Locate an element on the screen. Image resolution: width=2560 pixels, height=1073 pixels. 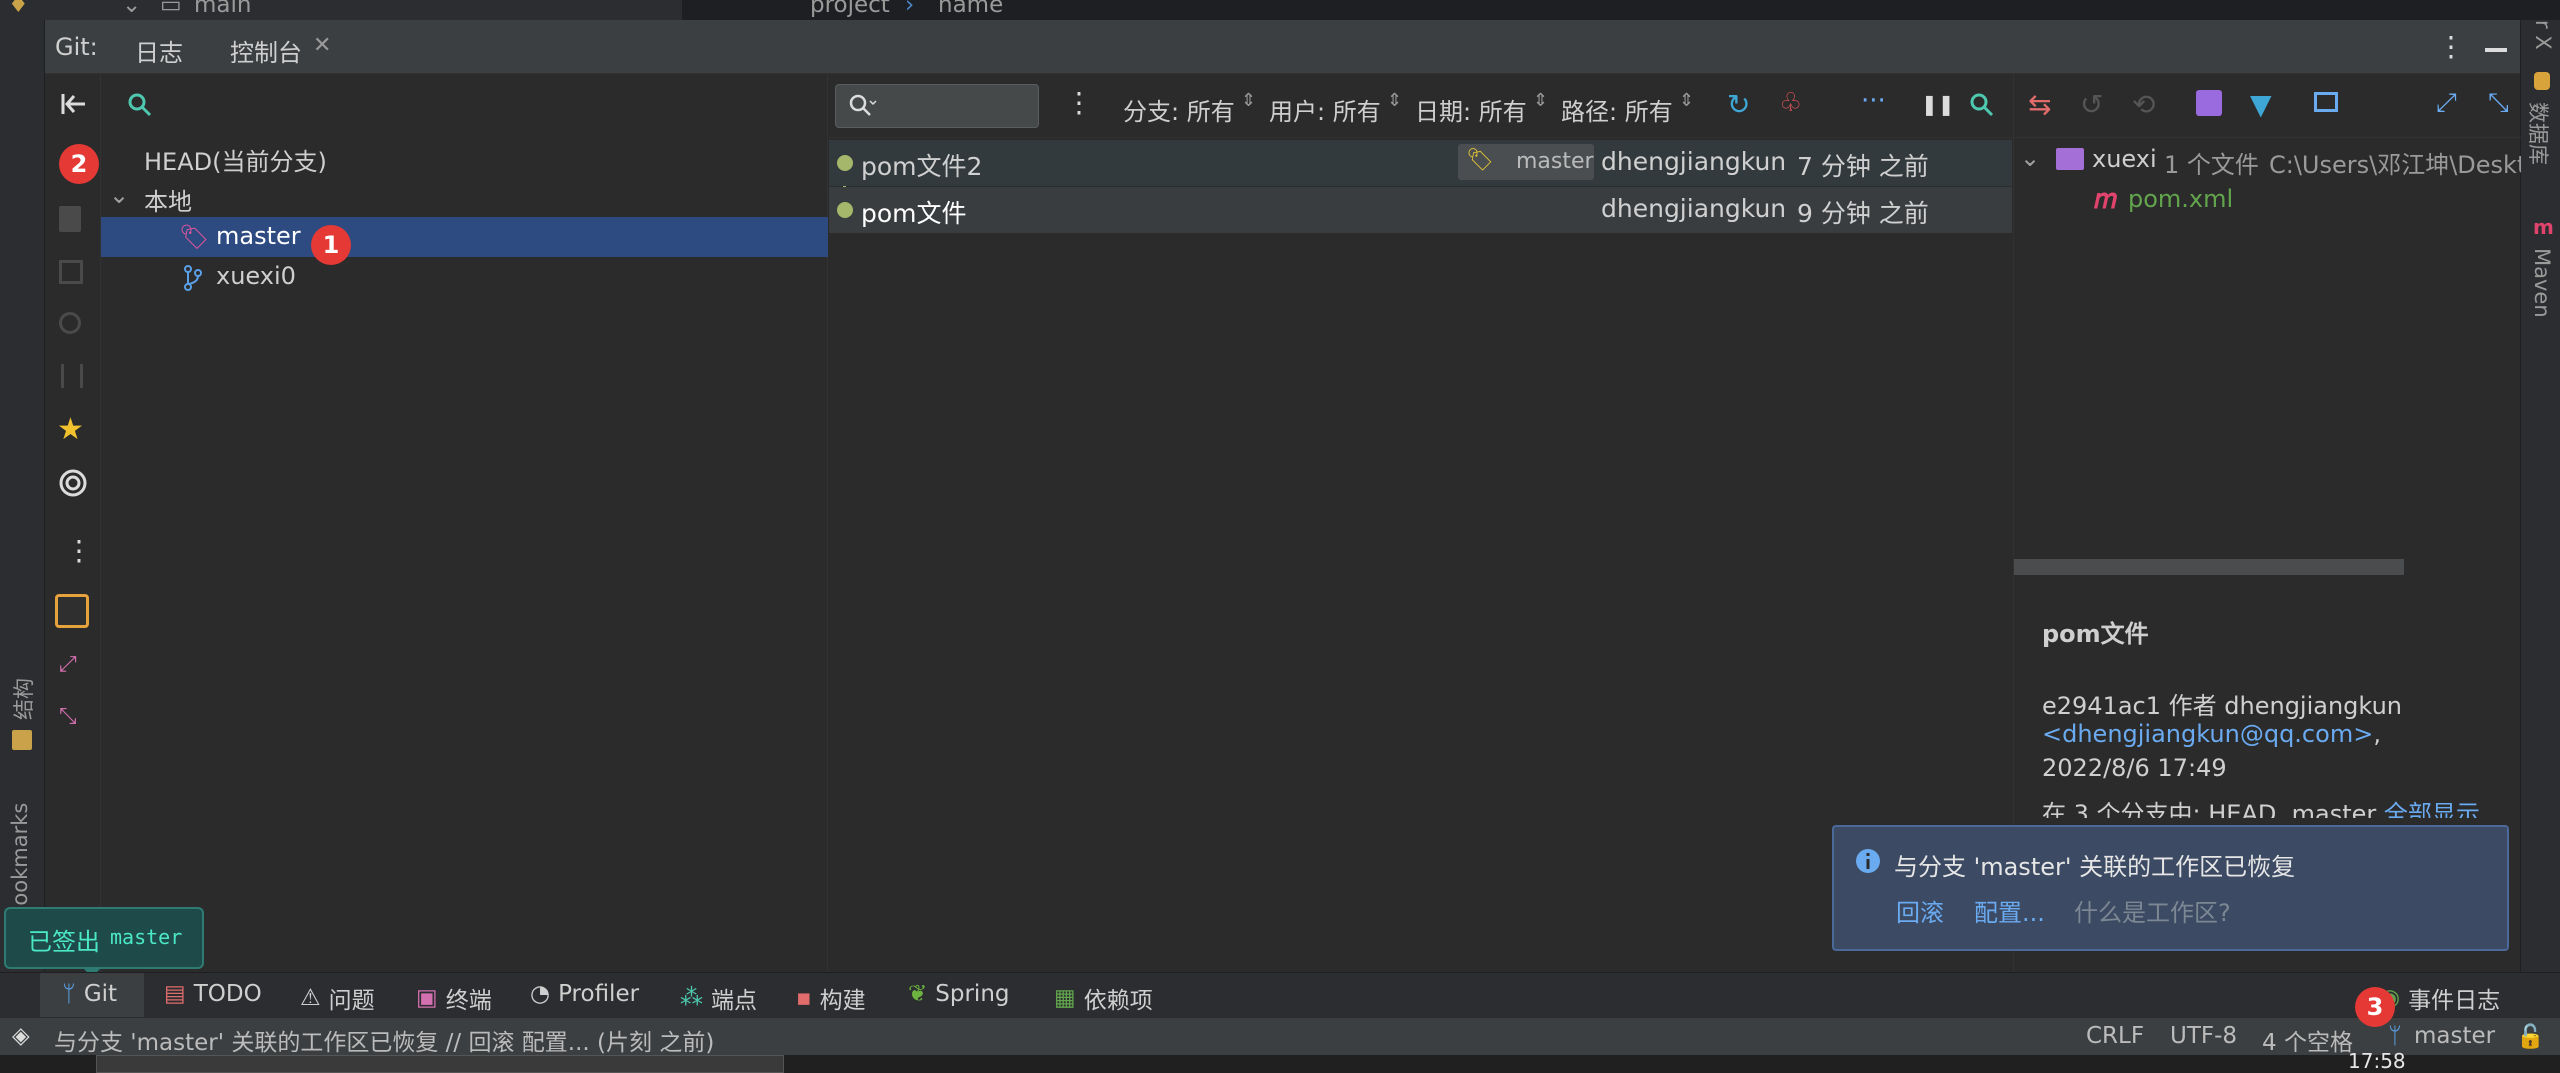
file-encoding: UTF-8 is located at coordinates (2203, 1036).